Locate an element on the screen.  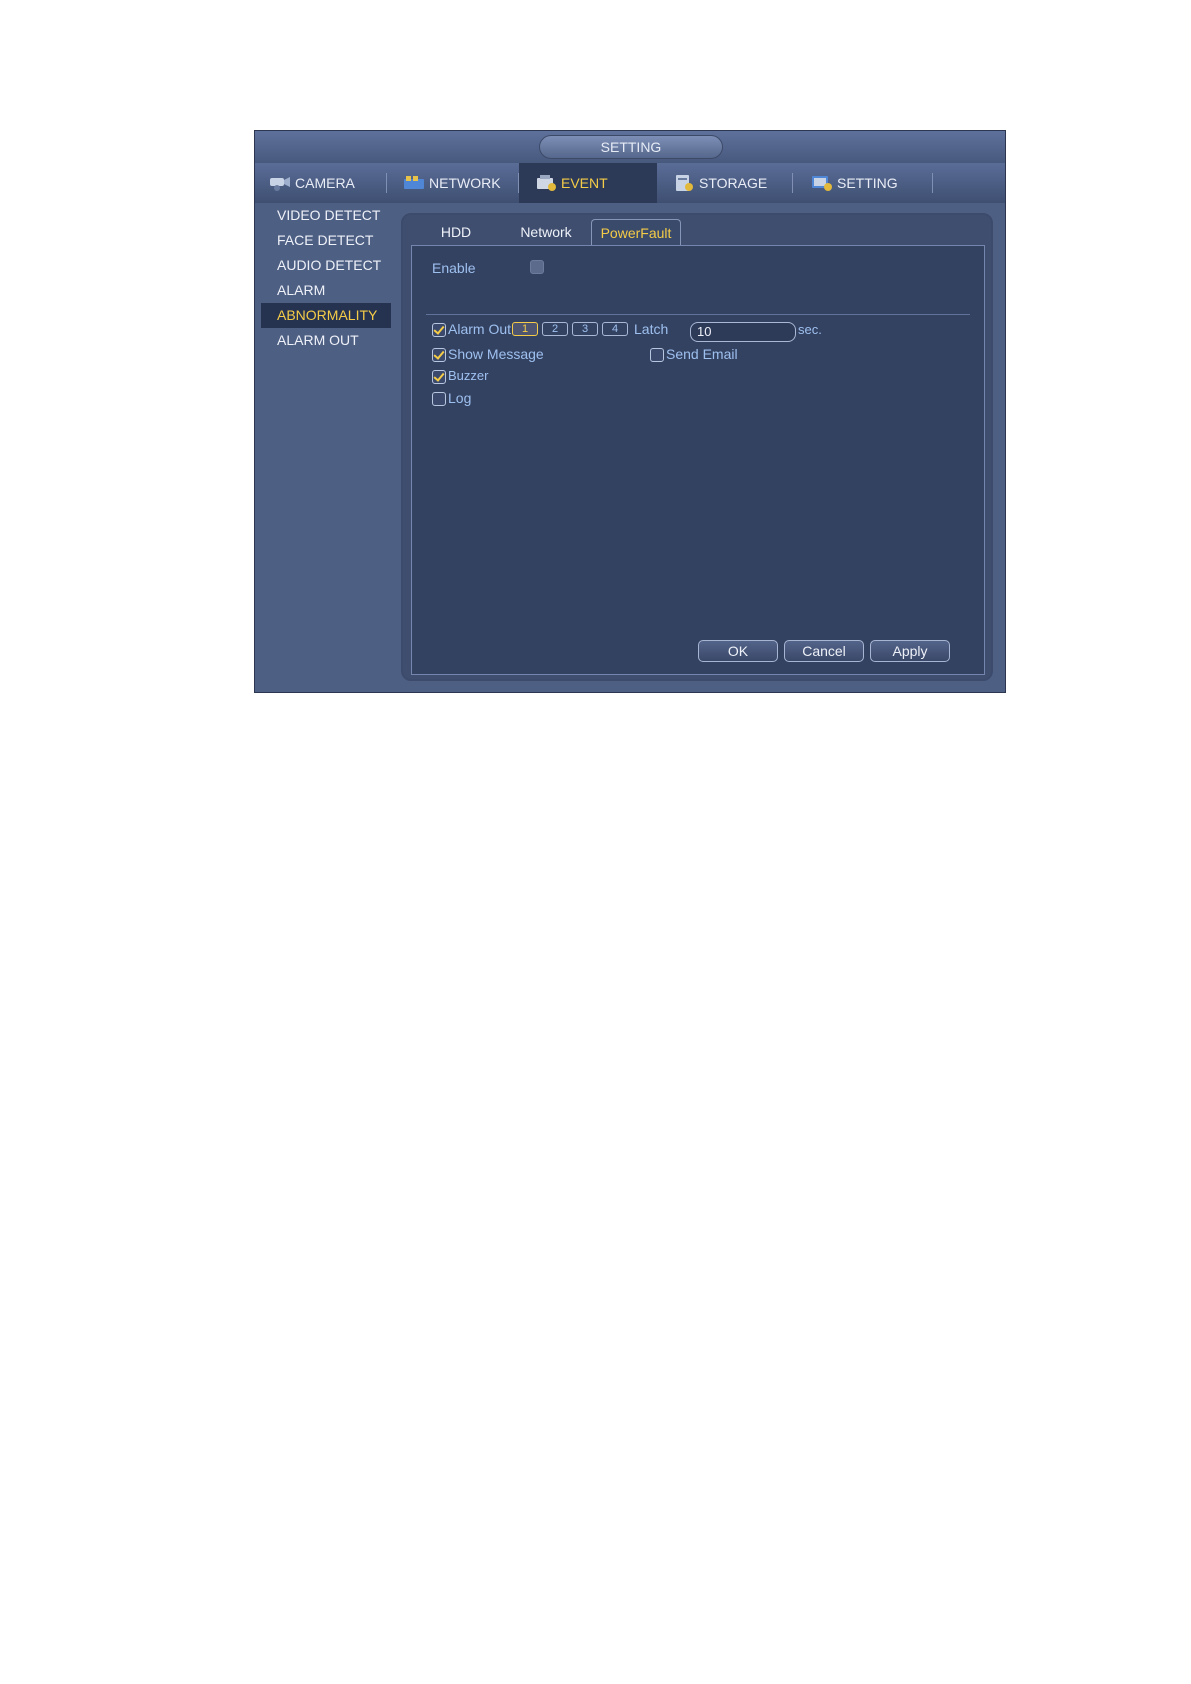
latch-input: 10 is located at coordinates (743, 332).